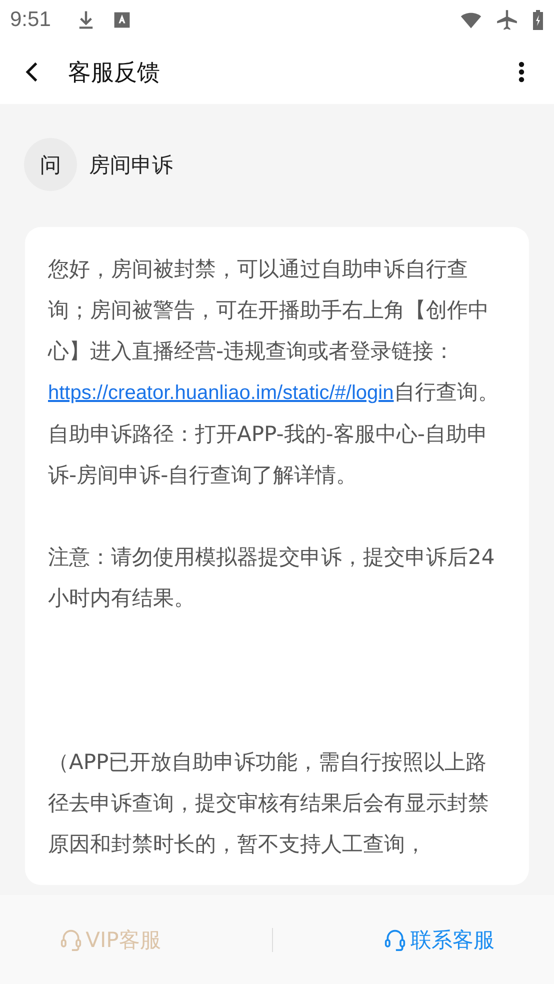 The height and width of the screenshot is (984, 554). What do you see at coordinates (538, 20) in the screenshot?
I see `battery-icon` at bounding box center [538, 20].